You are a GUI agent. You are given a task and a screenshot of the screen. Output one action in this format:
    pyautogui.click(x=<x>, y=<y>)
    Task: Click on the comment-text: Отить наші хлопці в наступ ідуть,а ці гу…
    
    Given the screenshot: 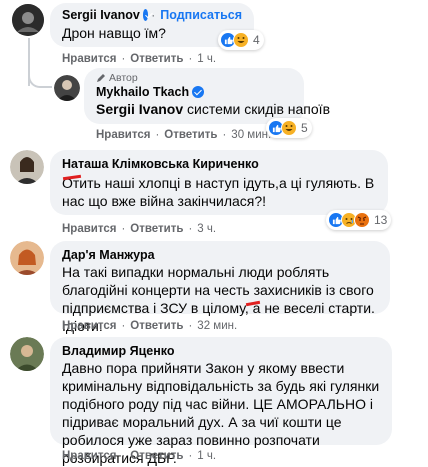 What is the action you would take?
    pyautogui.click(x=218, y=192)
    